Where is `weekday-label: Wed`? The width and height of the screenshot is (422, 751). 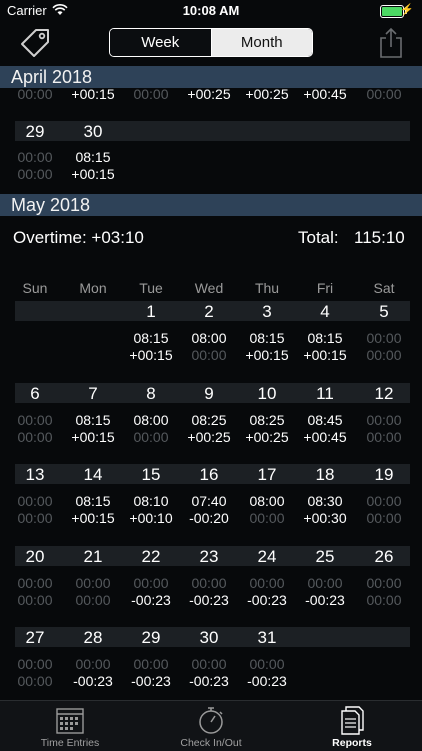
weekday-label: Wed is located at coordinates (209, 288).